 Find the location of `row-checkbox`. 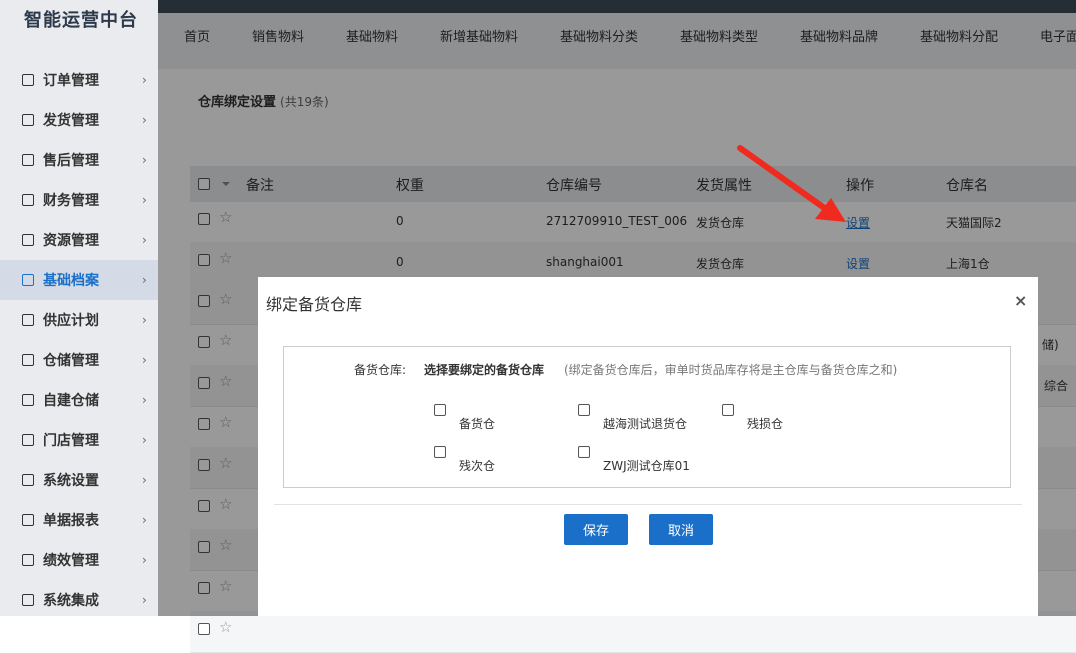

row-checkbox is located at coordinates (204, 629).